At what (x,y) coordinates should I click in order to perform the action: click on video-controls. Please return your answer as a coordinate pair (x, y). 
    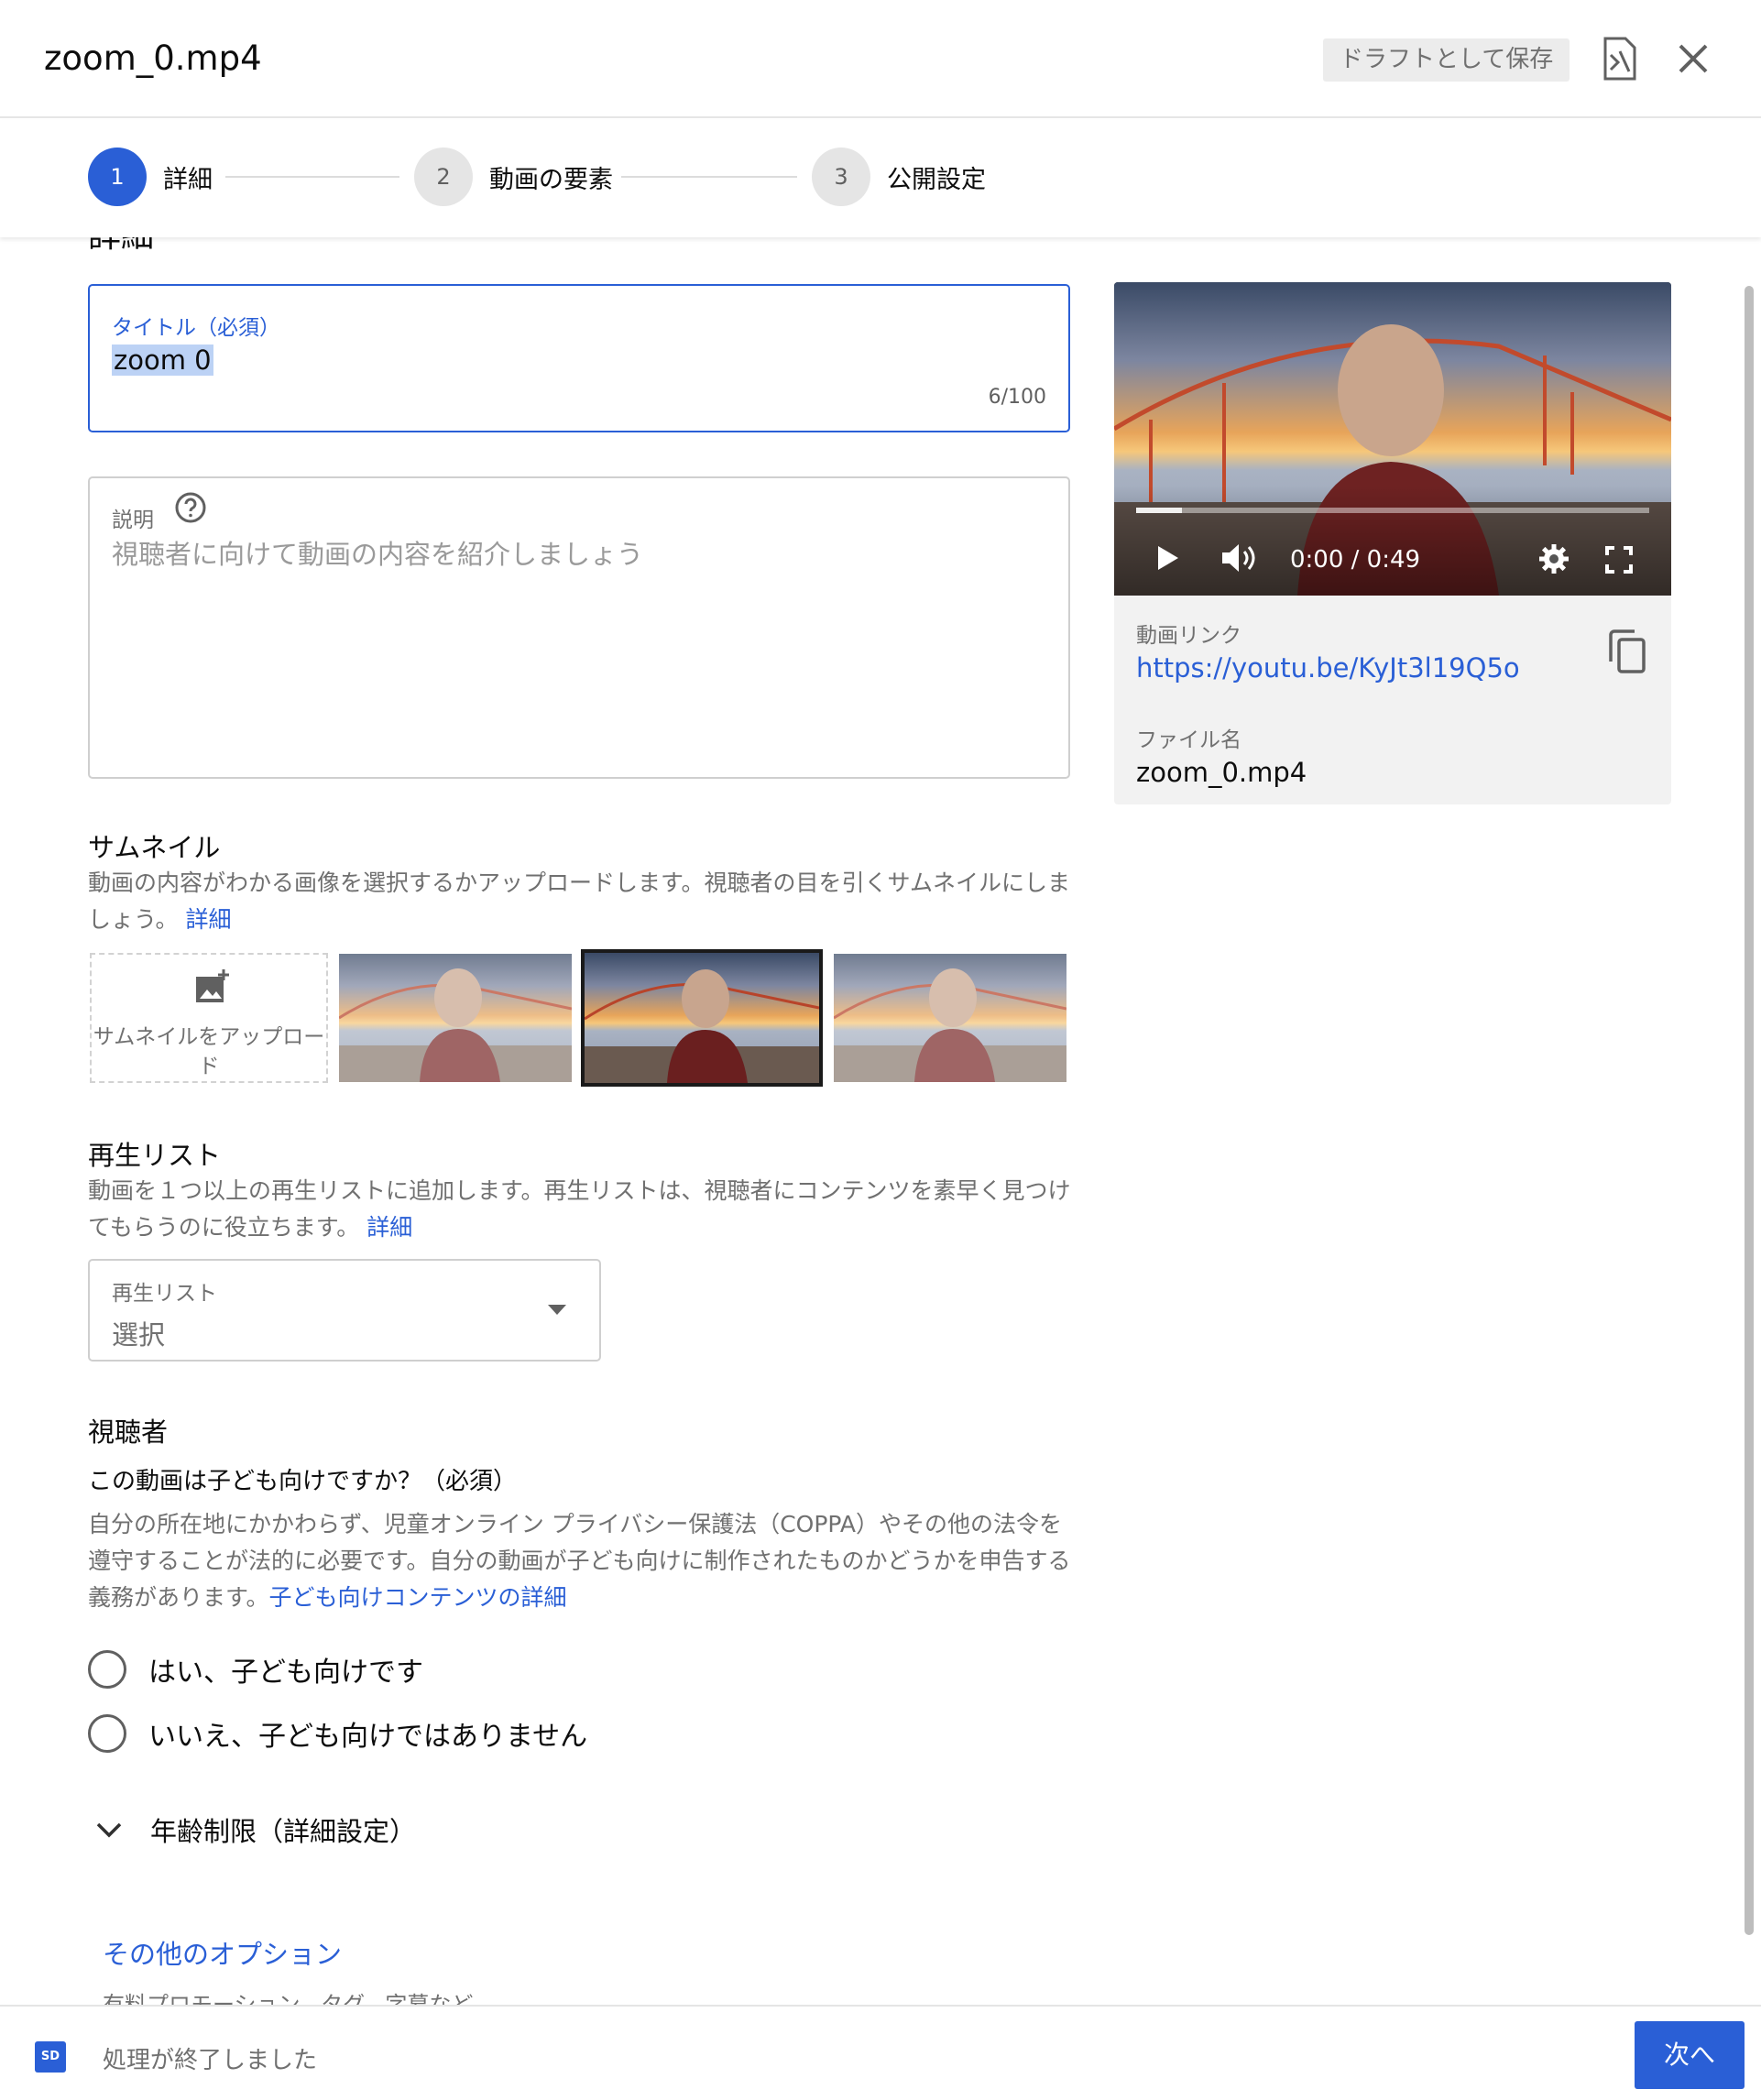
    Looking at the image, I should click on (1392, 541).